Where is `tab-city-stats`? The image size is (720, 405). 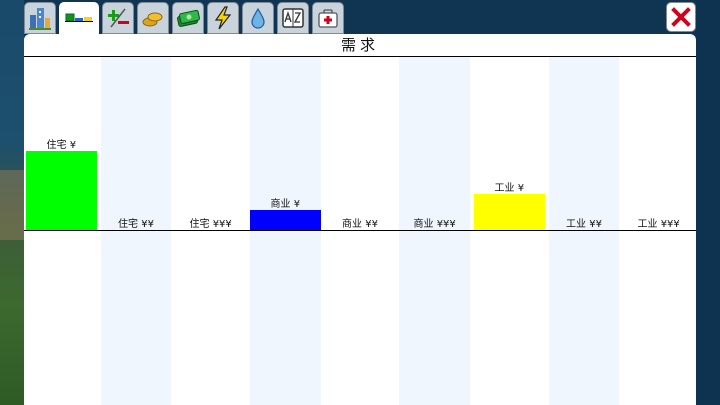 tab-city-stats is located at coordinates (40, 18).